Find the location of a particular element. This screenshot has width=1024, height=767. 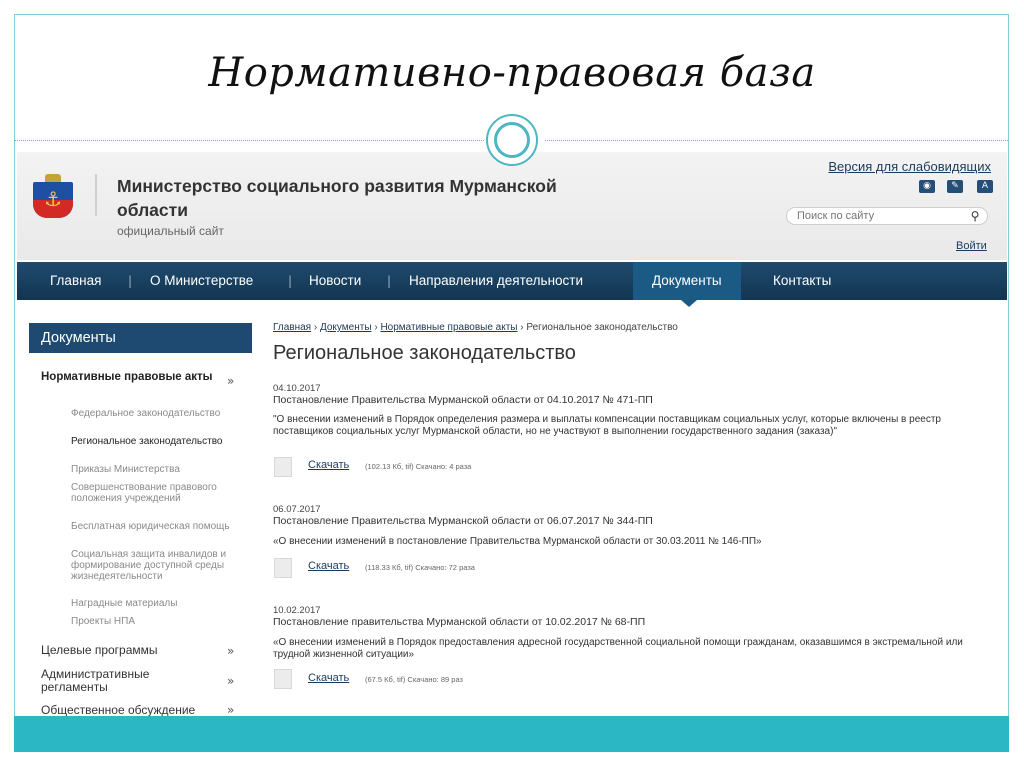

nav-home: Главная is located at coordinates (75, 281).